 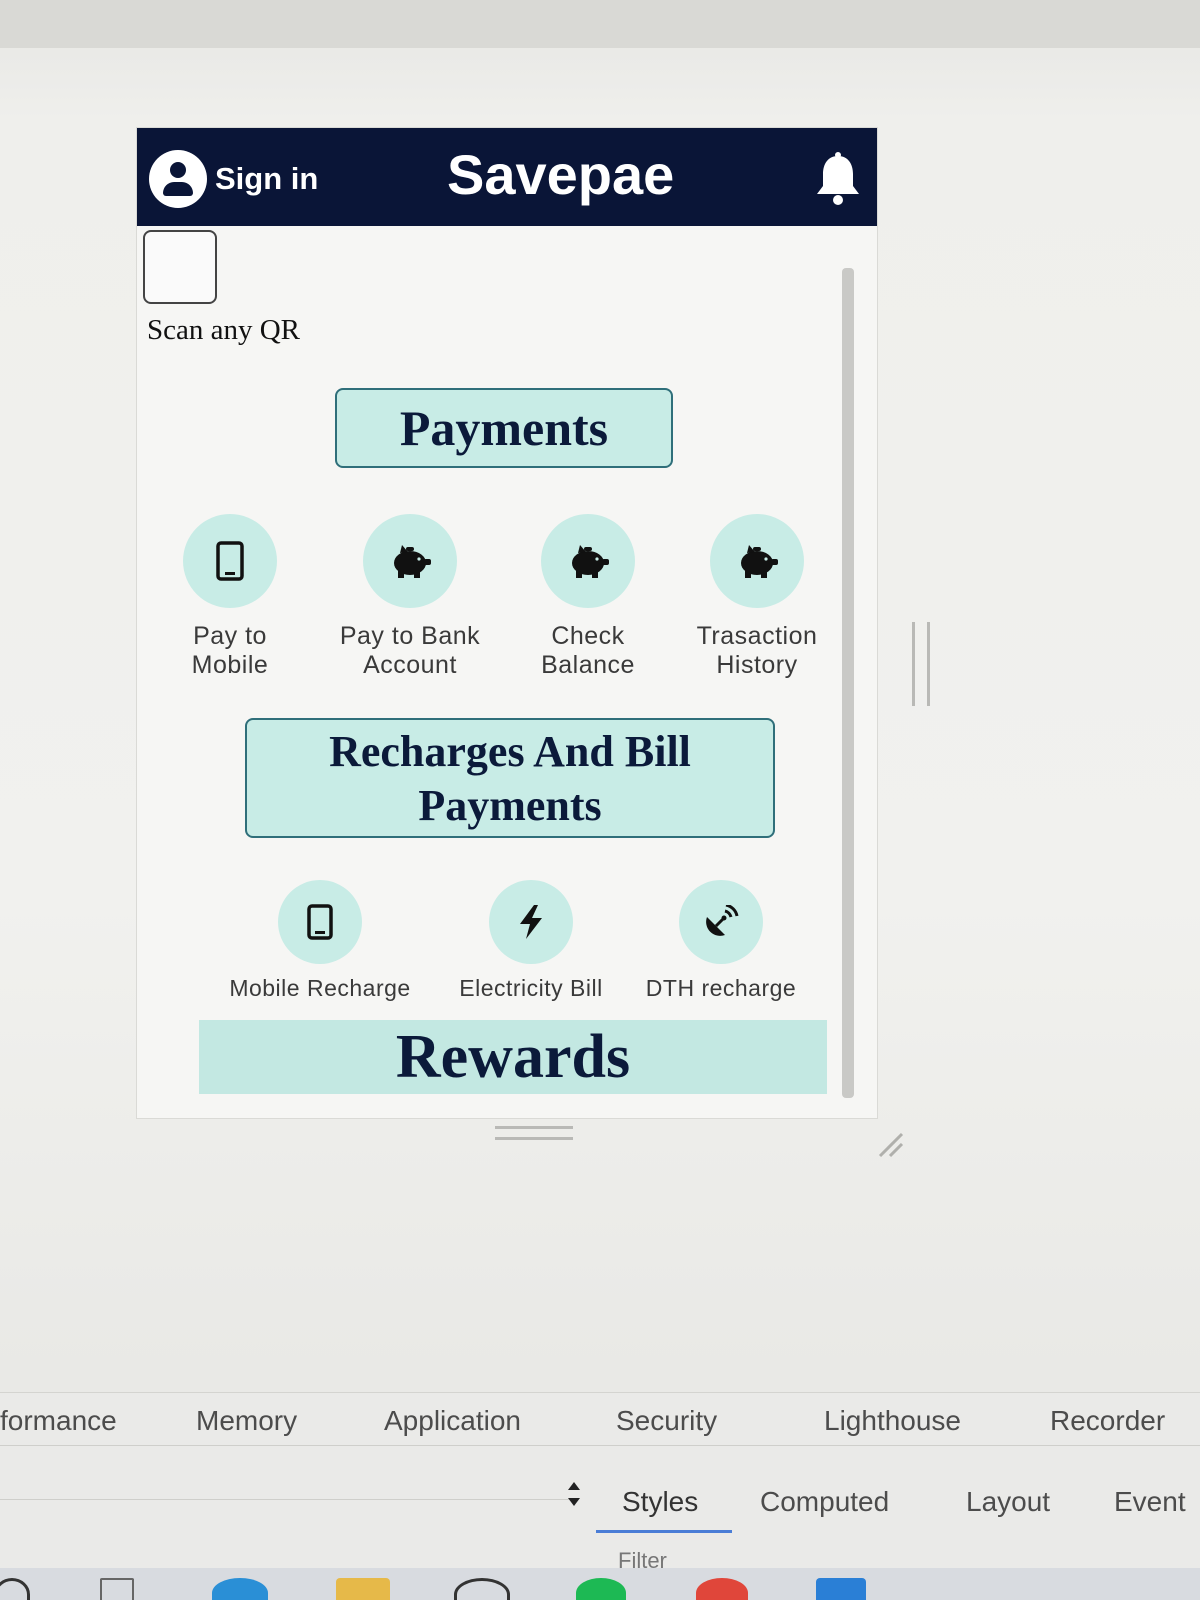 I want to click on payments-heading: Payments, so click(x=504, y=428).